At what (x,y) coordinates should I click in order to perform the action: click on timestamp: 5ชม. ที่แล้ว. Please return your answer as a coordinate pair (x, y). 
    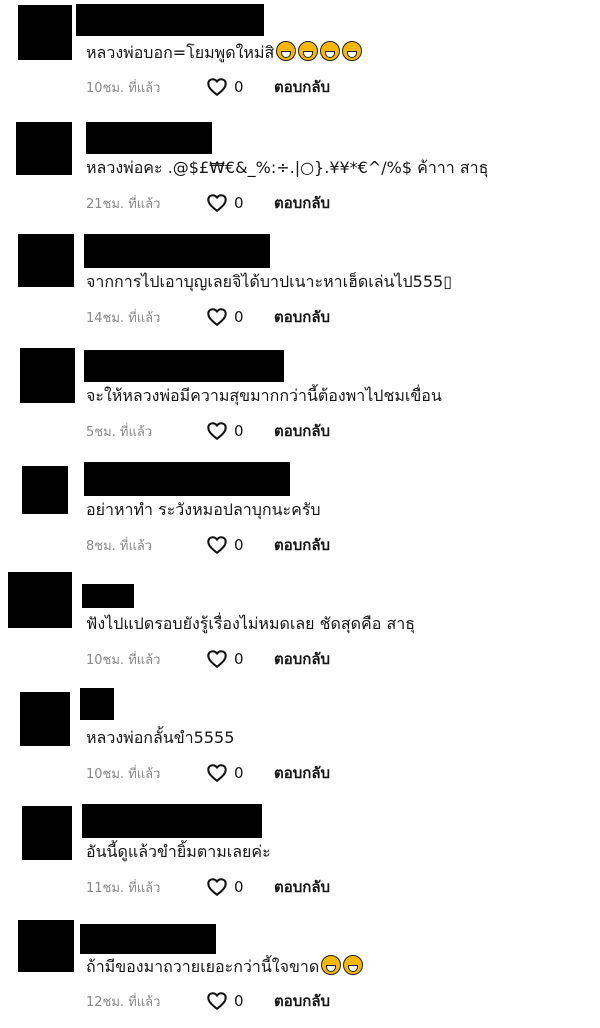
    Looking at the image, I should click on (119, 432).